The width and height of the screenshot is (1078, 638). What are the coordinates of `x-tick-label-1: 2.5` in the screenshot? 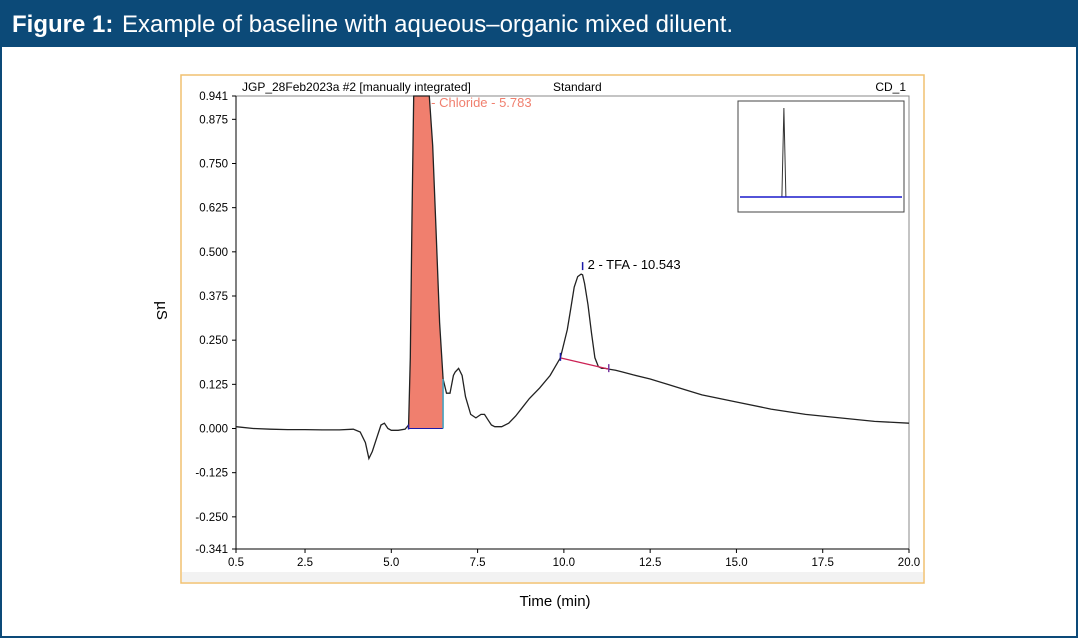 It's located at (305, 563).